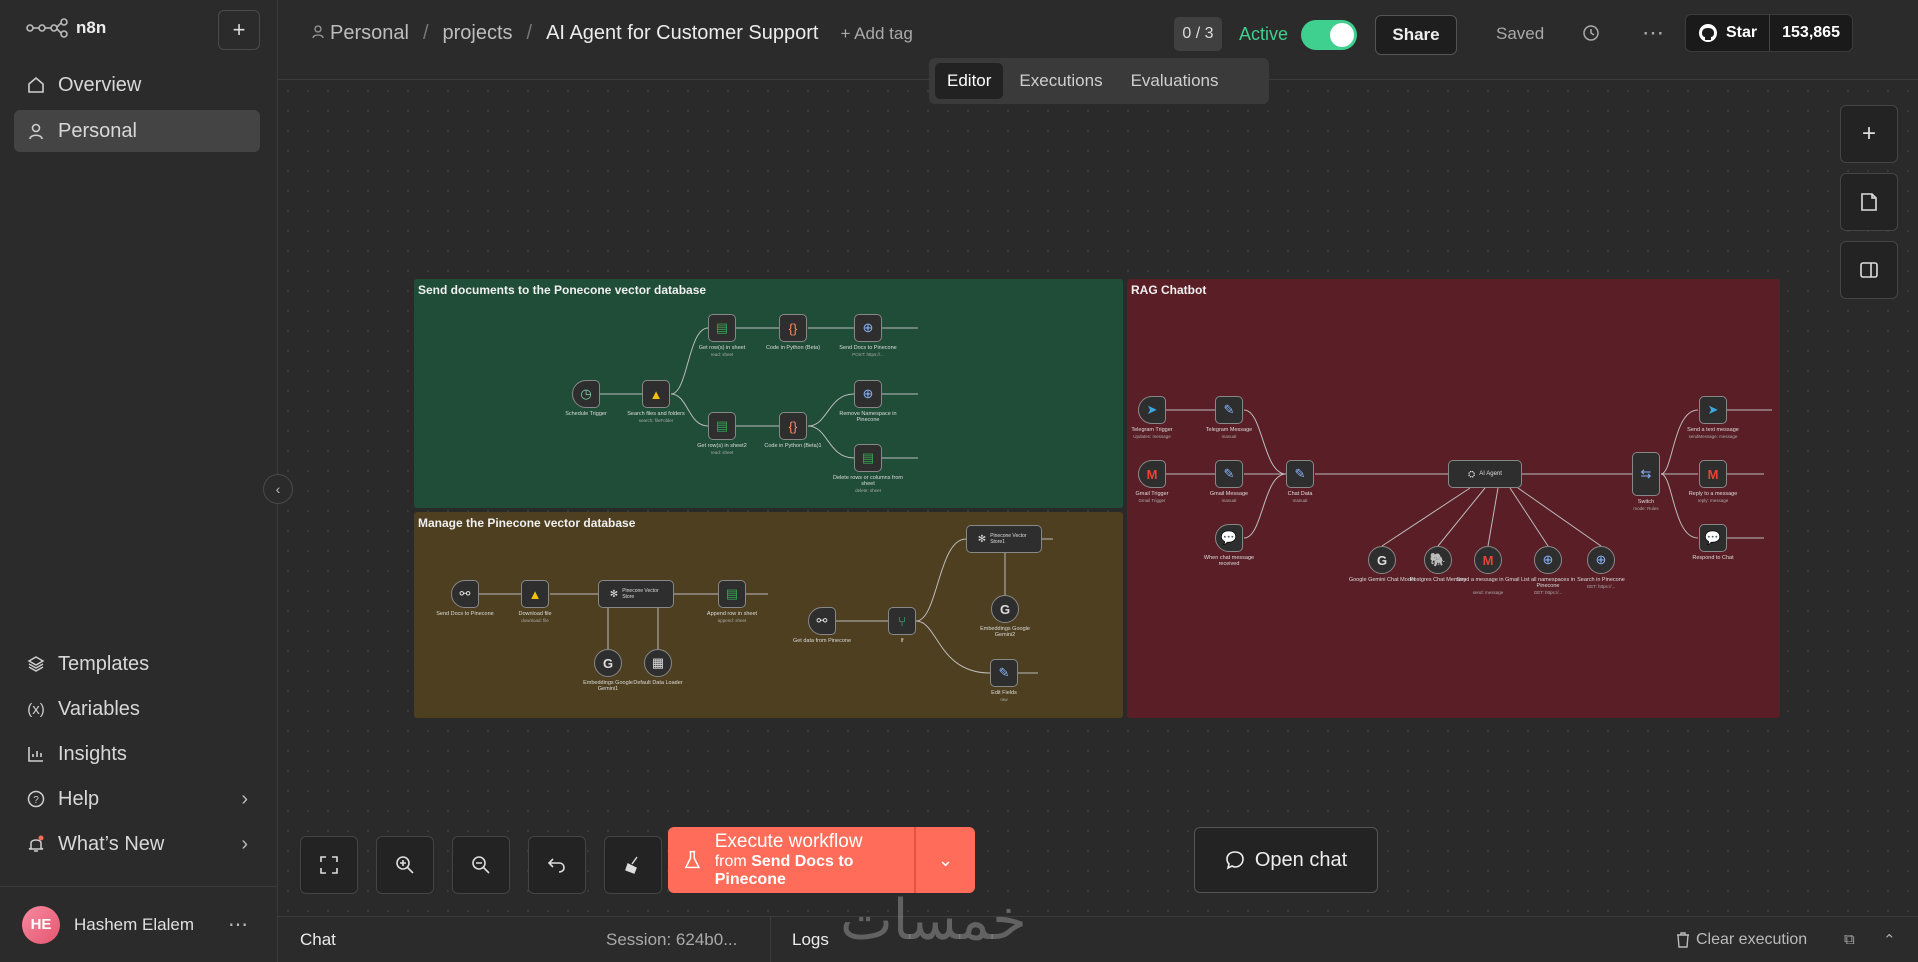 Image resolution: width=1918 pixels, height=962 pixels. I want to click on sidebar-item-templates: Templates, so click(137, 664).